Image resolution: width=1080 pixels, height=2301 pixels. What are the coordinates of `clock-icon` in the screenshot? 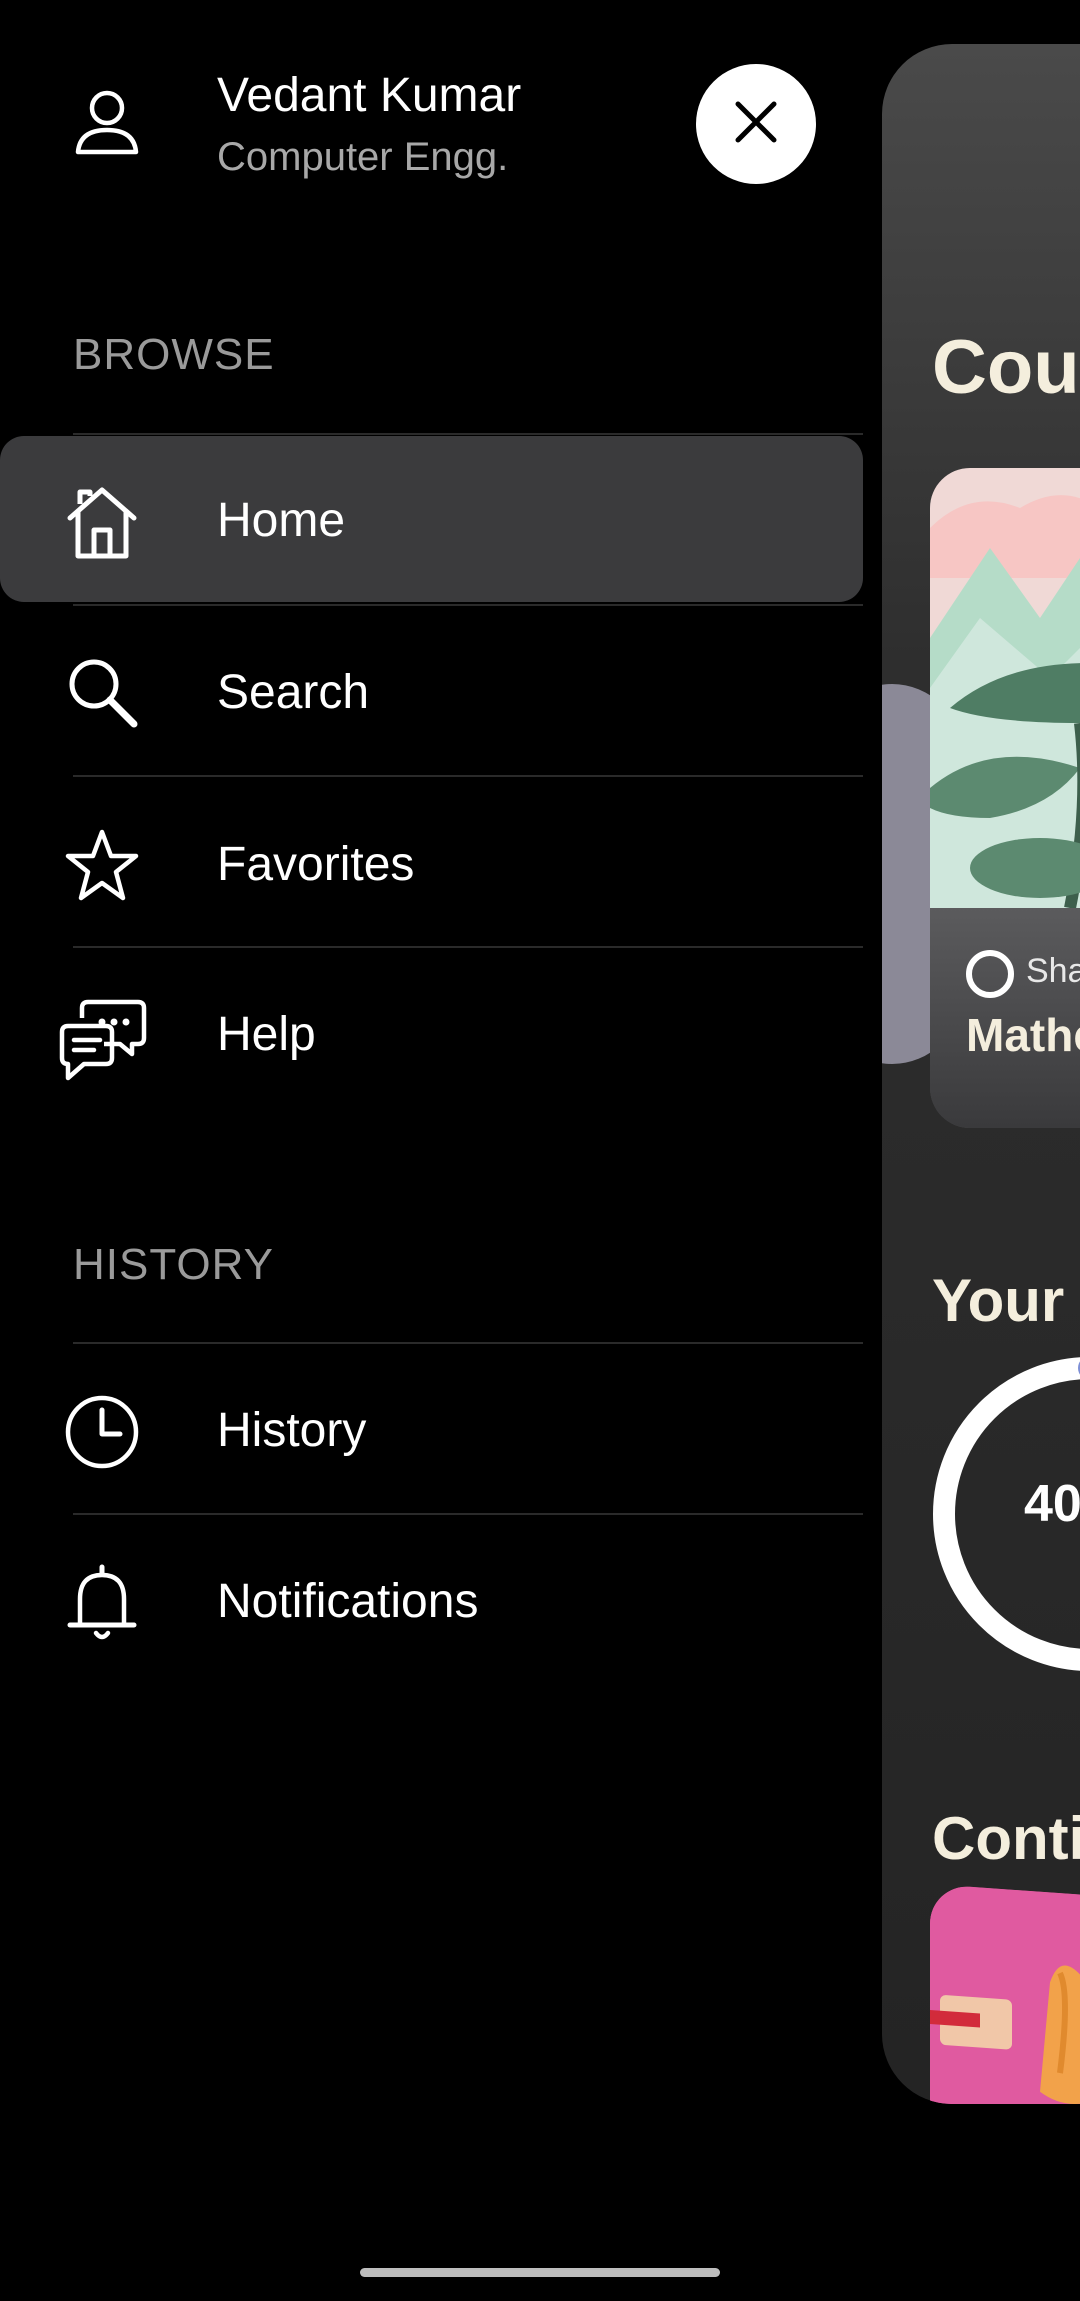 It's located at (102, 1432).